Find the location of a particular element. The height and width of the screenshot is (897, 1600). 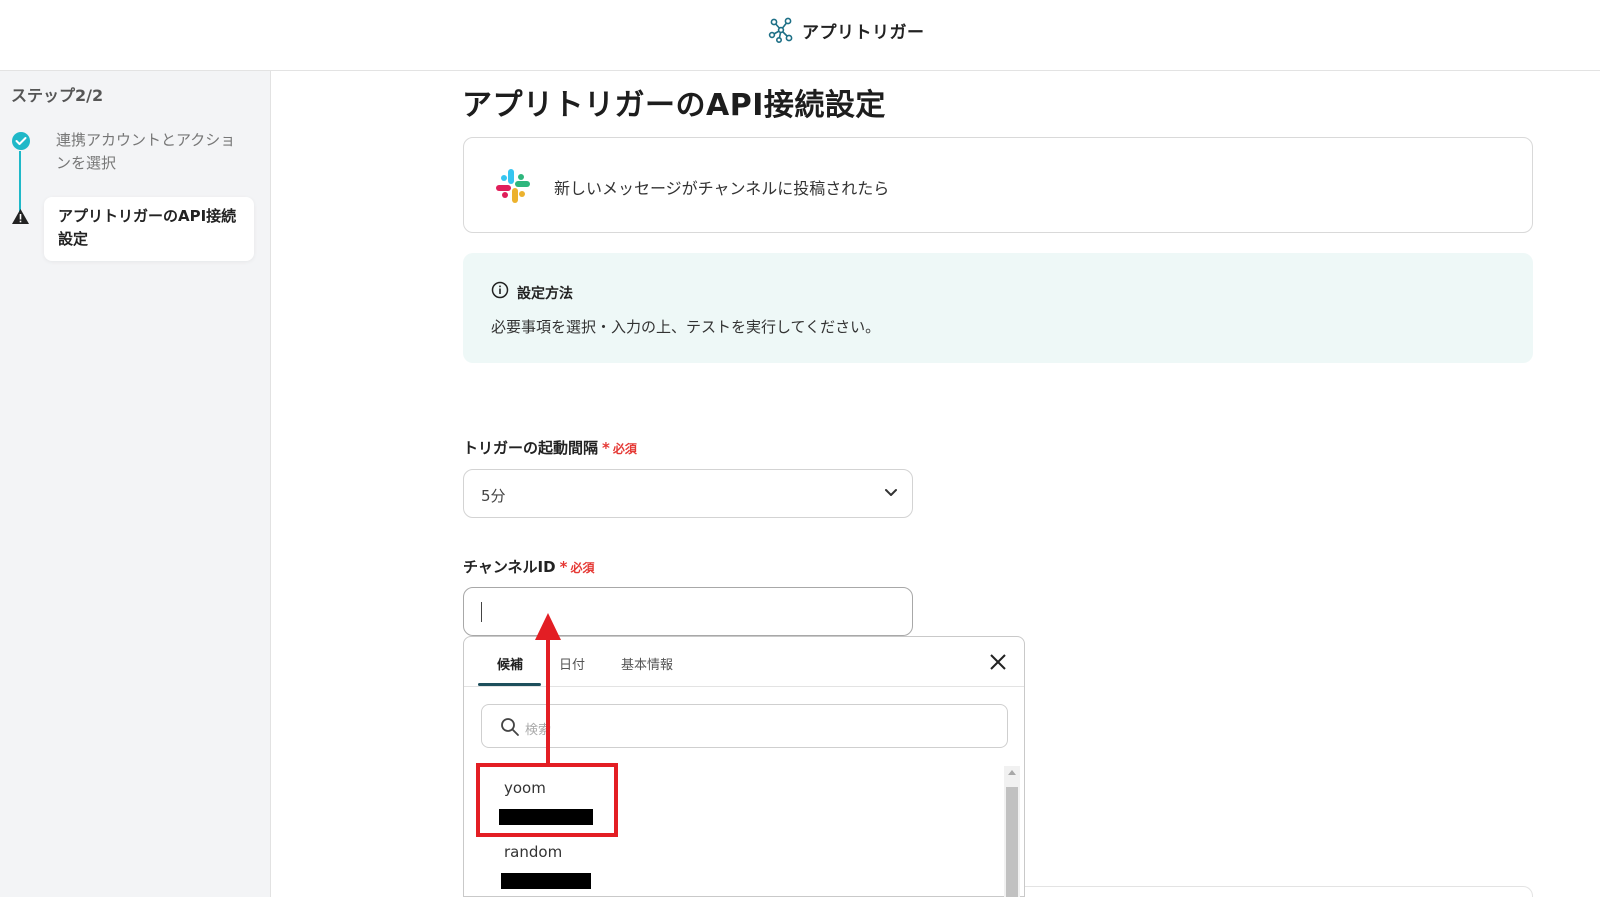

sidebar-step-2: アプリトリガーのAPI接続設定 is located at coordinates (149, 229).